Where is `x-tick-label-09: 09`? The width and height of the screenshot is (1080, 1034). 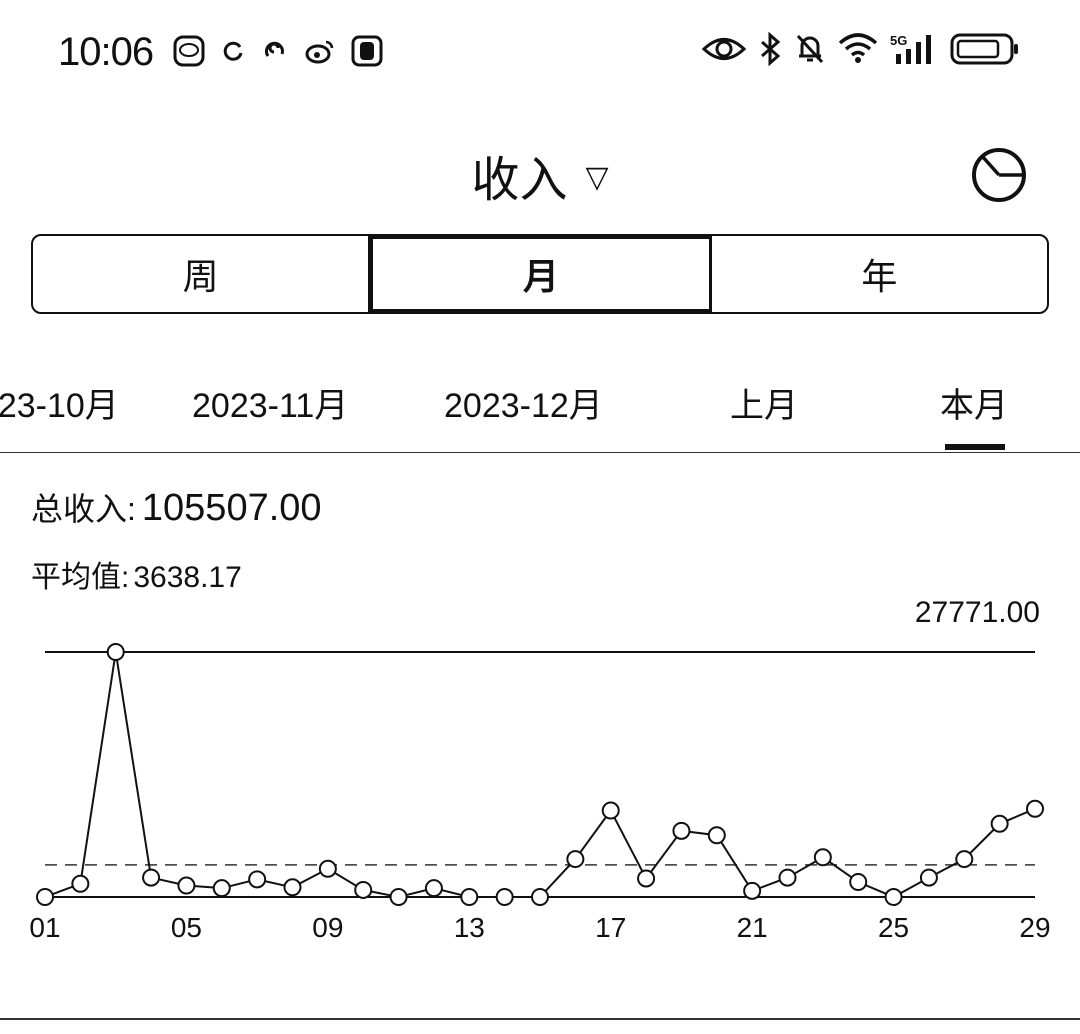 x-tick-label-09: 09 is located at coordinates (327, 927).